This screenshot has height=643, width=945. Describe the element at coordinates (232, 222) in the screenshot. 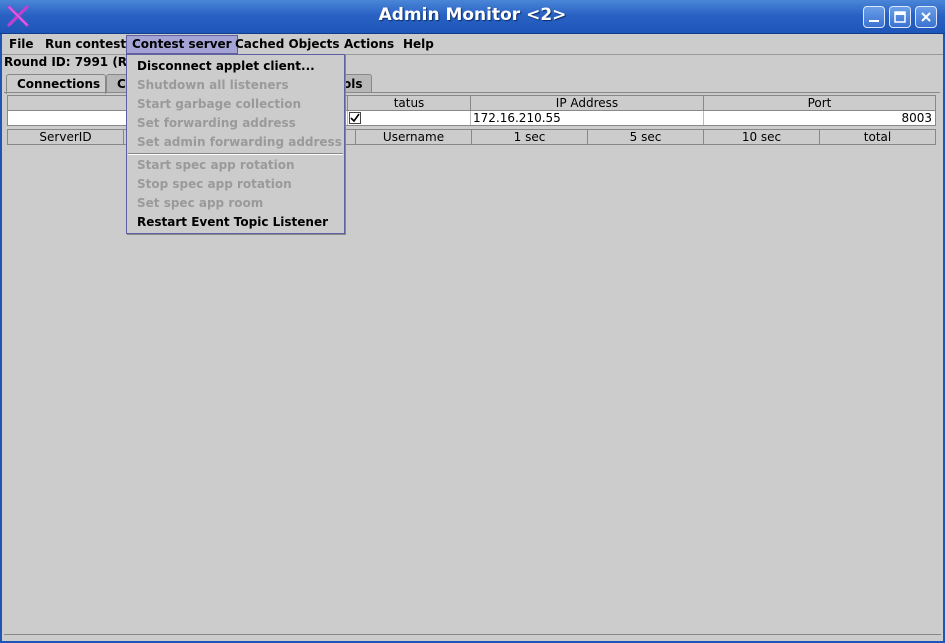

I see `menu-item-restart-event-topic-listener: Restart Event Topic Listener` at that location.